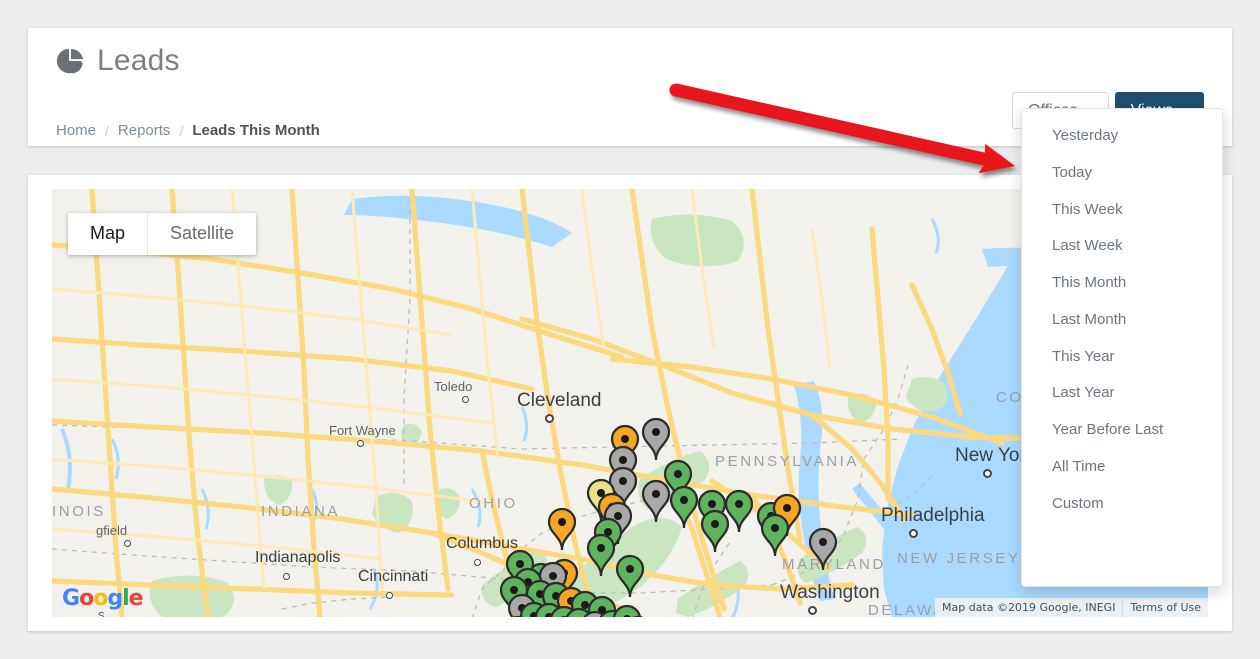 The image size is (1260, 659). Describe the element at coordinates (1122, 393) in the screenshot. I see `dropdown-item-last-year: Last Year` at that location.